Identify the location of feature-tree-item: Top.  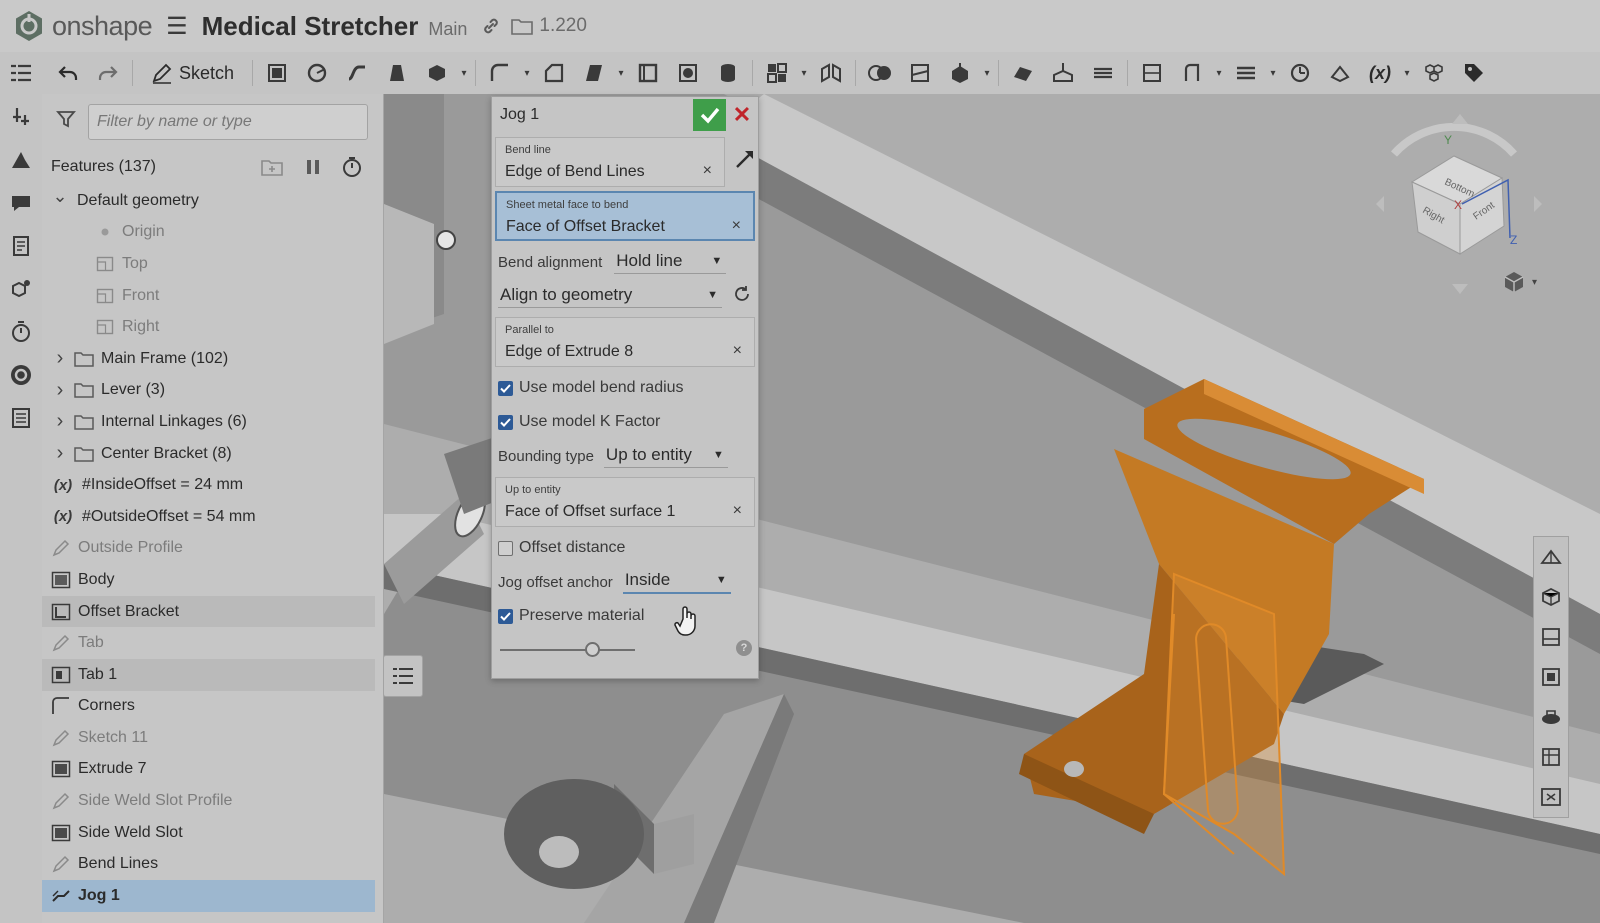
(212, 264).